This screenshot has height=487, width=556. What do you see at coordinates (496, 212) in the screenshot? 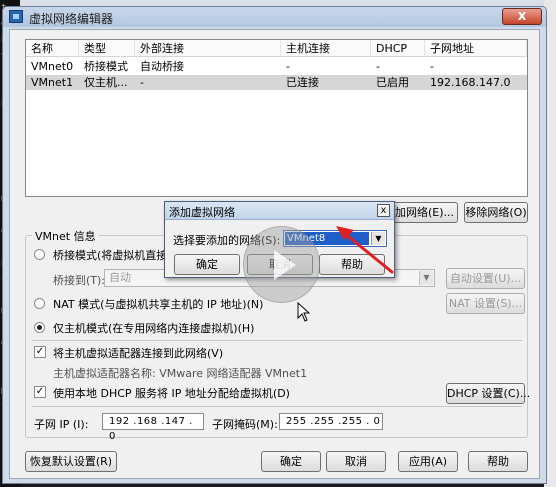
I see `remove-network-button: 移除网络(O)` at bounding box center [496, 212].